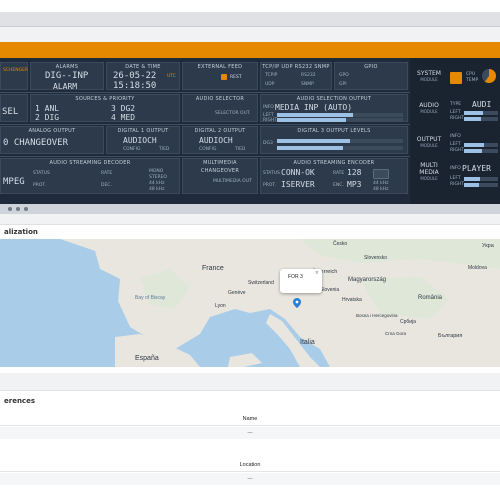  What do you see at coordinates (450, 336) in the screenshot?
I see `map-label-bulgaria: България` at bounding box center [450, 336].